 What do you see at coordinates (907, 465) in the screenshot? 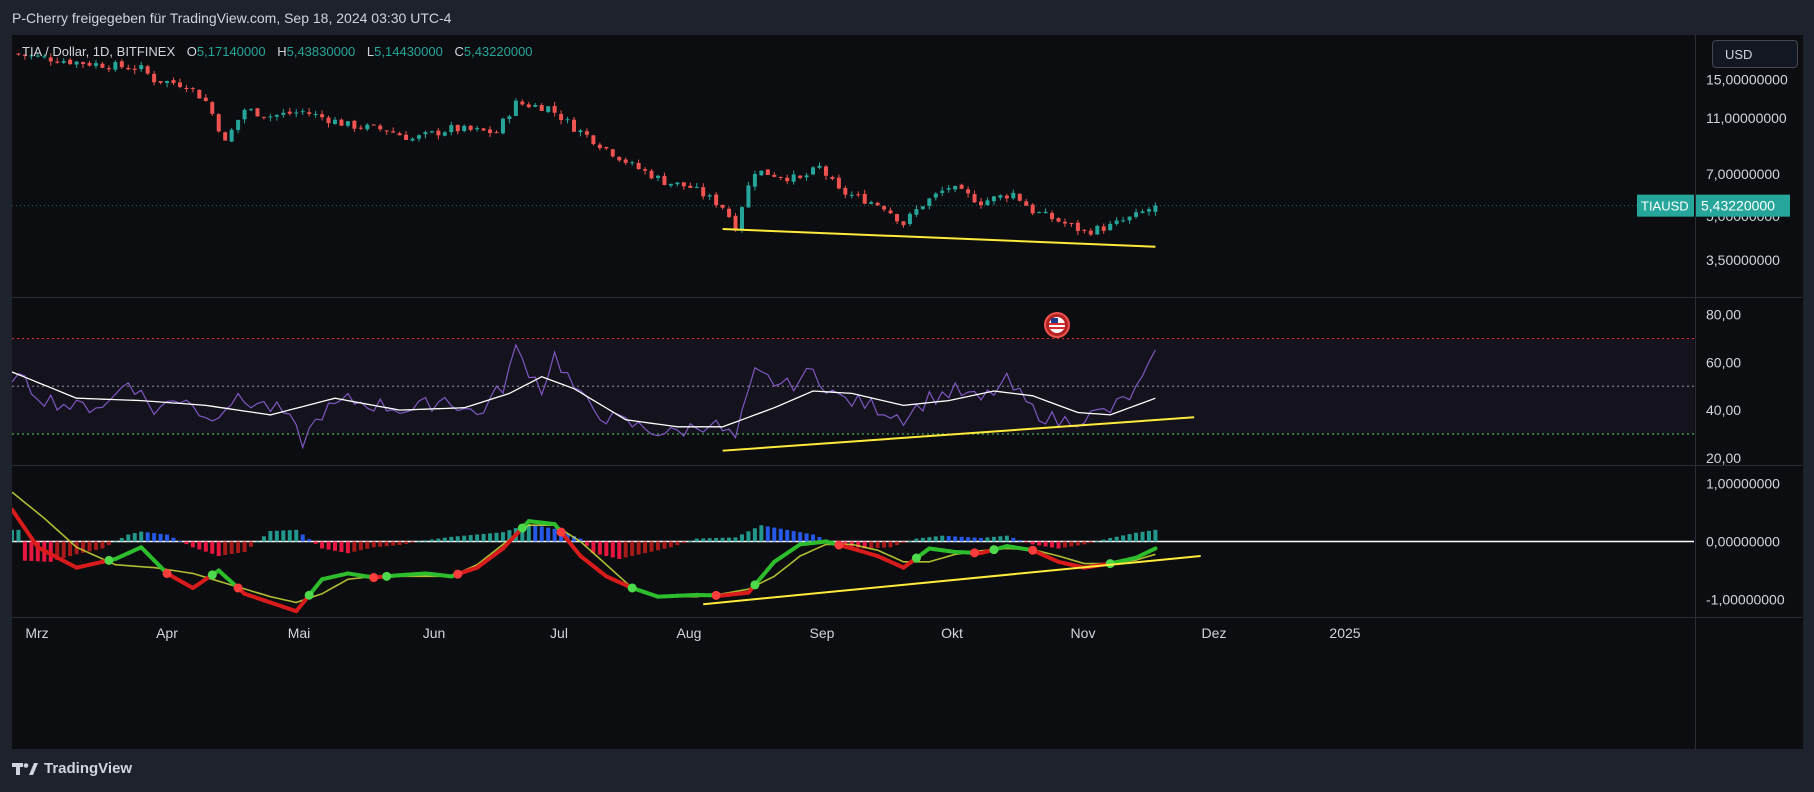
I see `pane-divider-rsi-macd` at bounding box center [907, 465].